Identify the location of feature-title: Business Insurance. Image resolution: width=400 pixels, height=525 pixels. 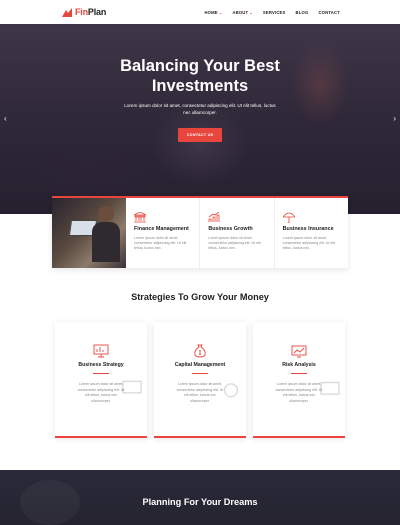
(308, 229).